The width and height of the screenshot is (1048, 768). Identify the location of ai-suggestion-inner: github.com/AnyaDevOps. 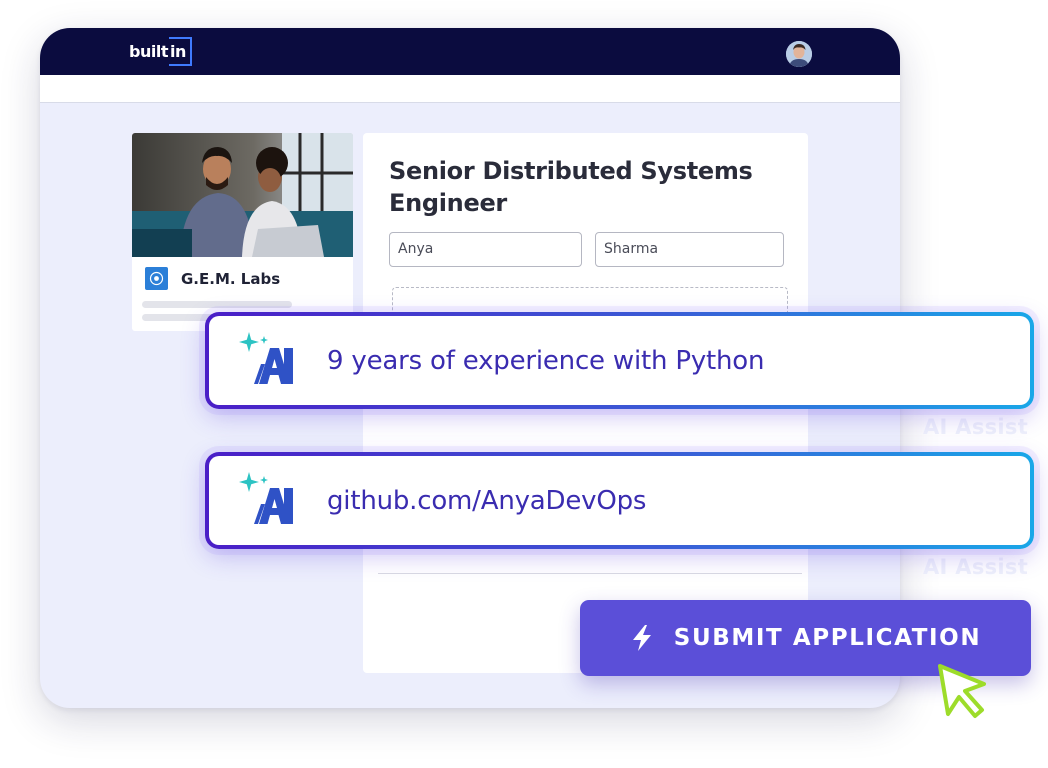
(619, 500).